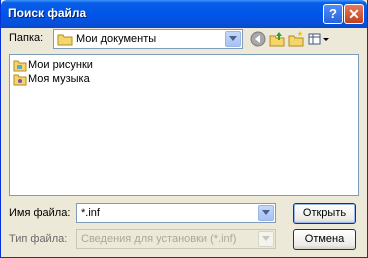 The image size is (368, 258). What do you see at coordinates (26, 38) in the screenshot?
I see `folder-label: Папка:` at bounding box center [26, 38].